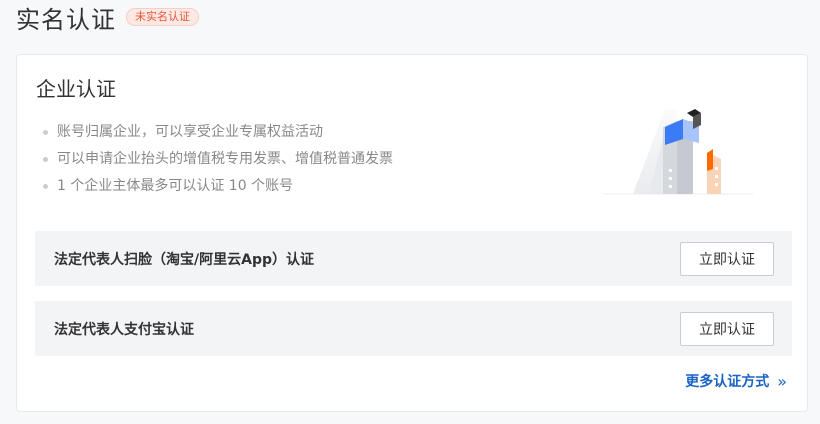 The height and width of the screenshot is (424, 820). I want to click on method-label: 法定代表人支付宝认证, so click(124, 329).